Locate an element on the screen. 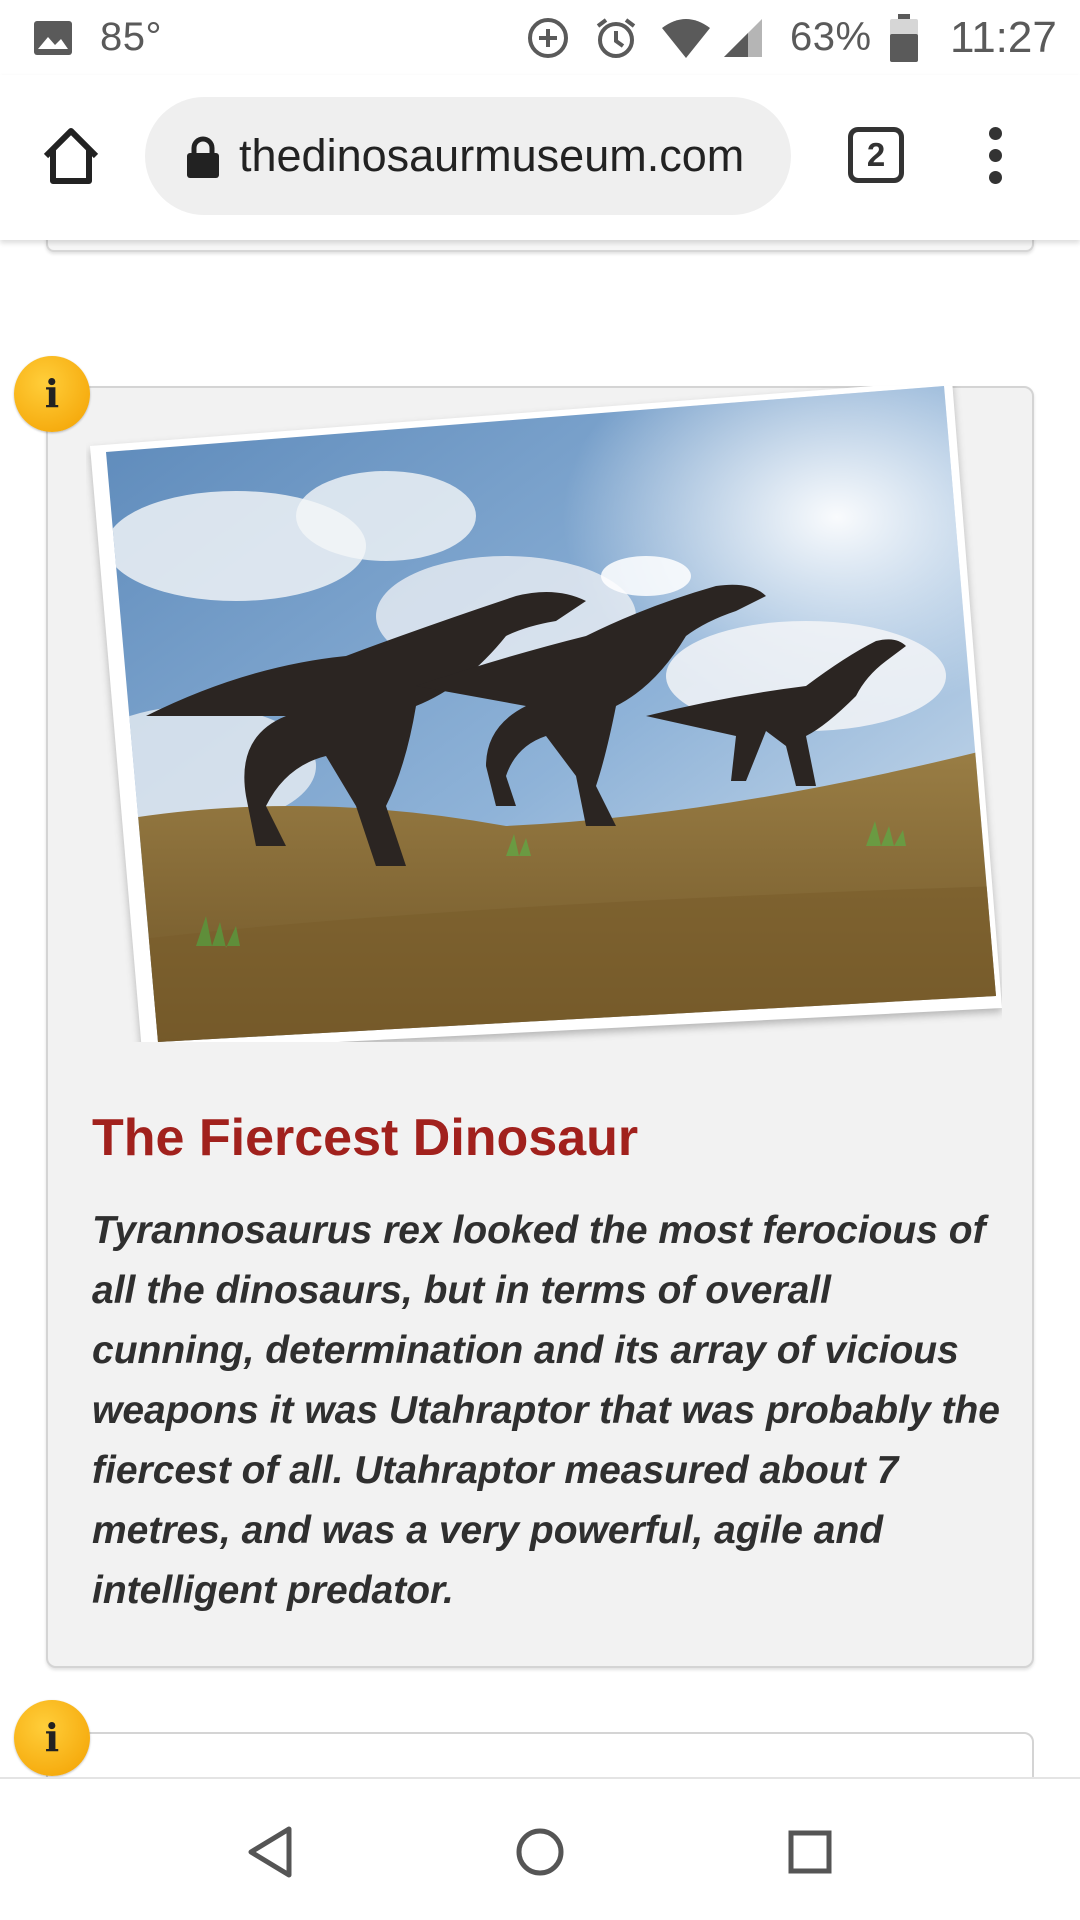 This screenshot has height=1920, width=1080. alarm-icon is located at coordinates (616, 37).